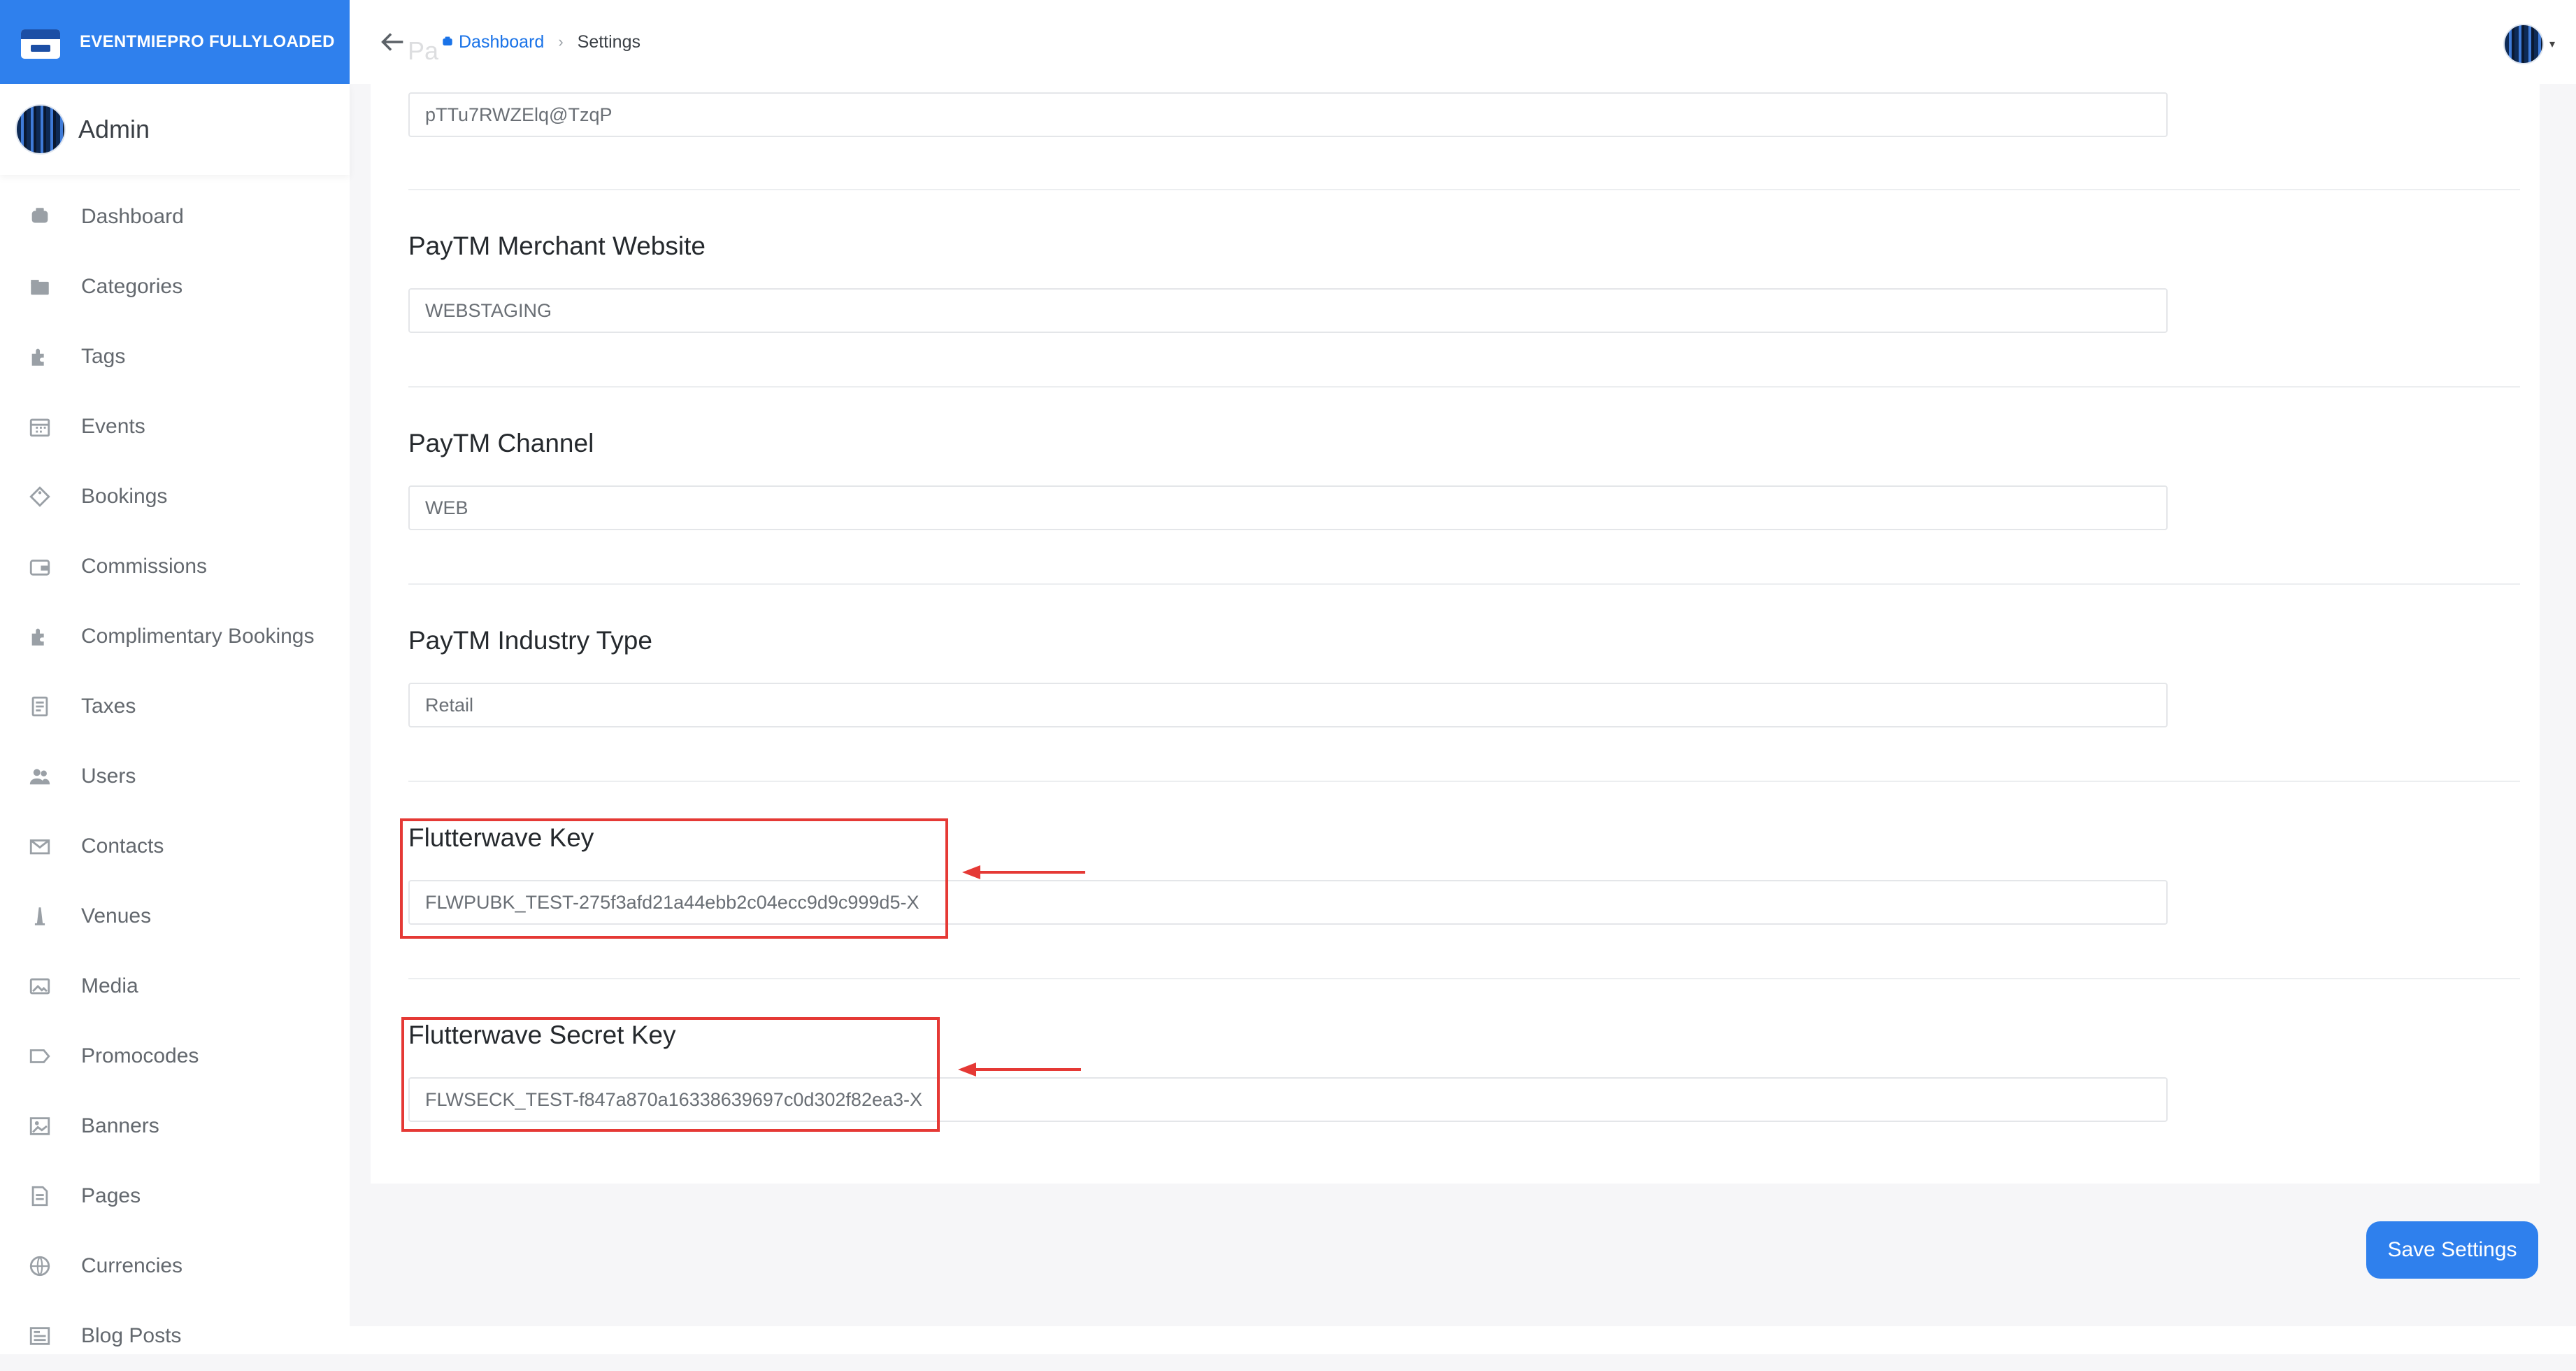 This screenshot has height=1371, width=2576. What do you see at coordinates (175, 357) in the screenshot?
I see `sidebar-item-tags: Tags` at bounding box center [175, 357].